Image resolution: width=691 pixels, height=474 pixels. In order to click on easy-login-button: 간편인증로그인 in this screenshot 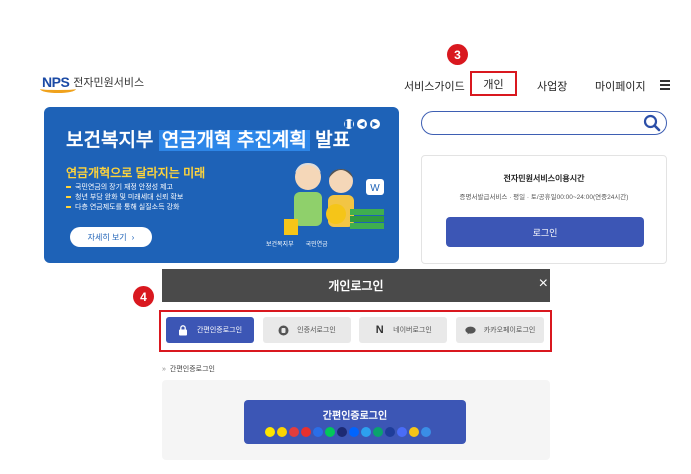, I will do `click(355, 422)`.